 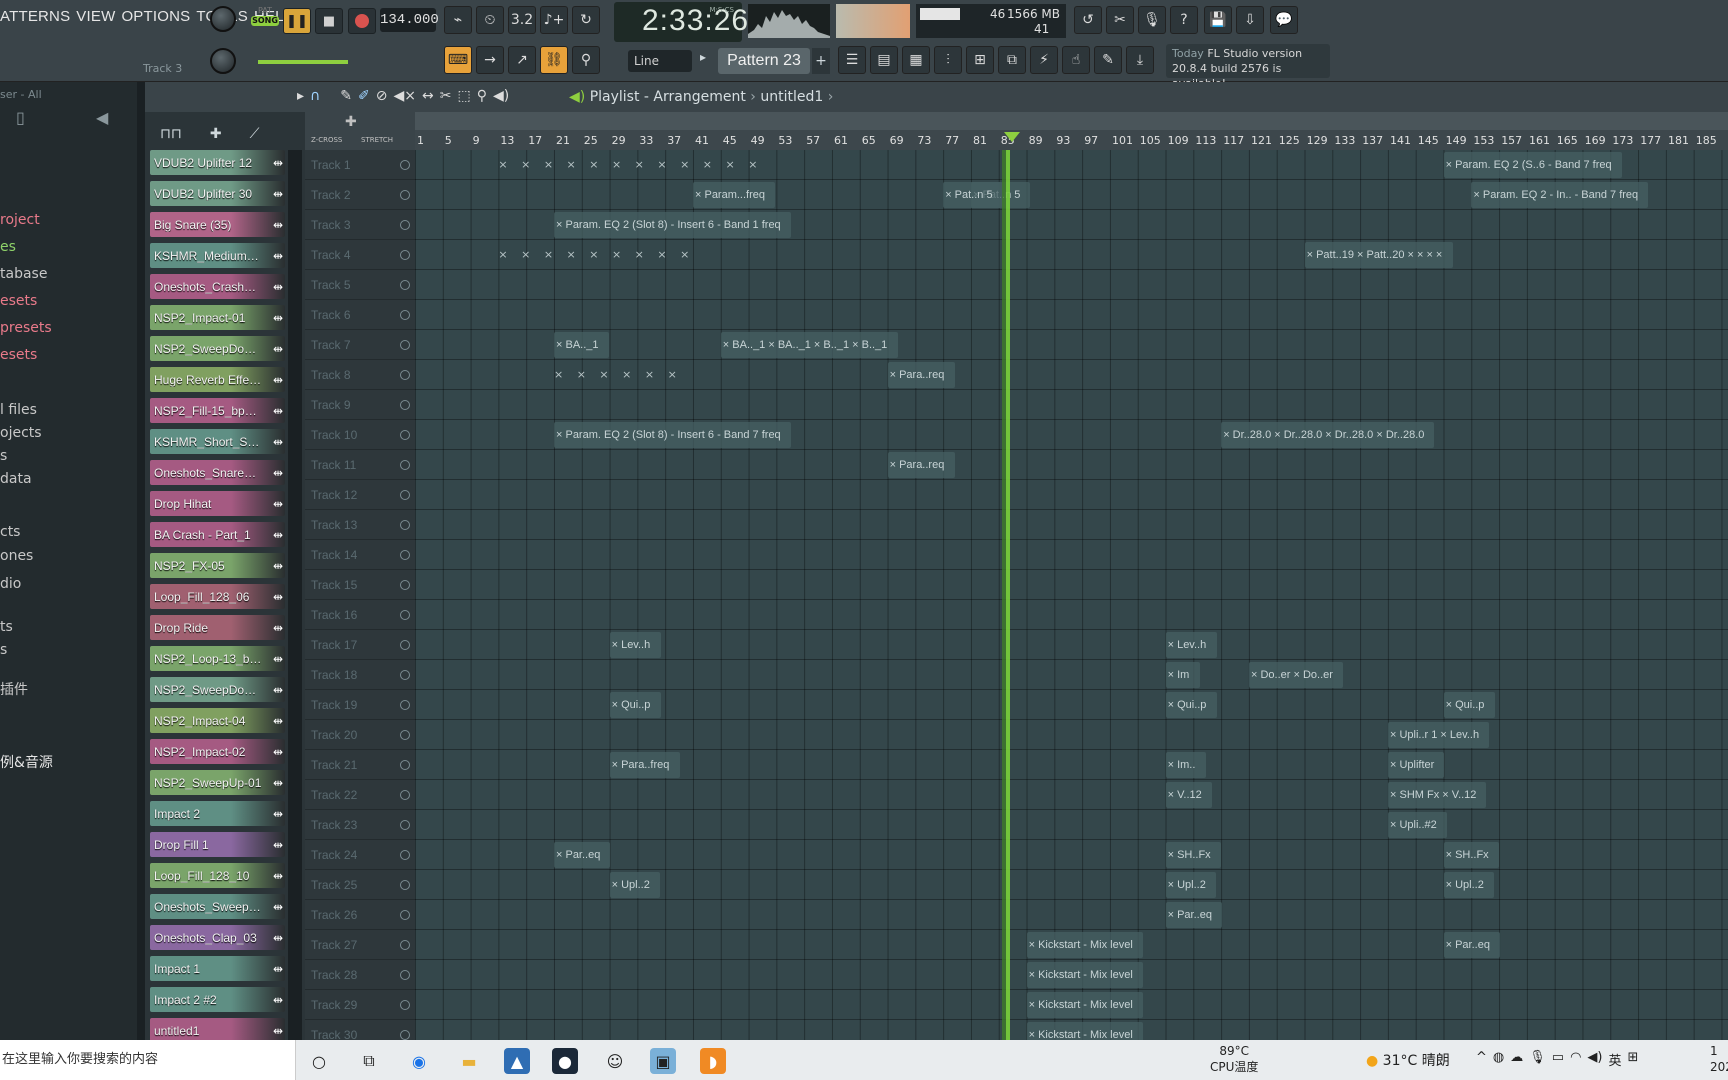 I want to click on browser-item: ojects, so click(x=21, y=433).